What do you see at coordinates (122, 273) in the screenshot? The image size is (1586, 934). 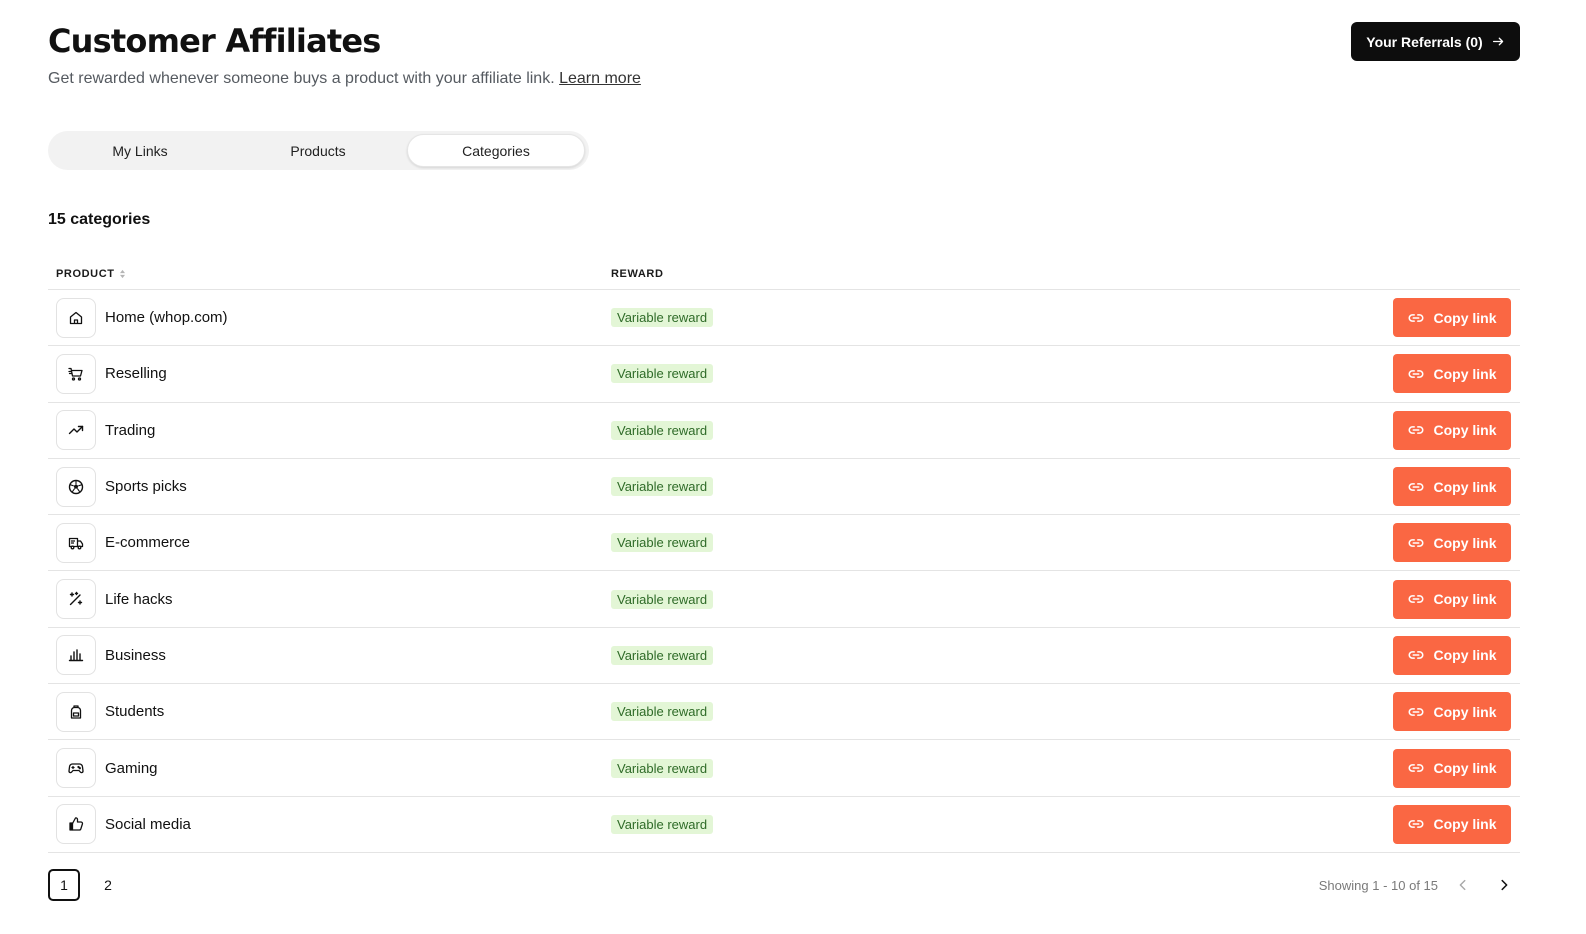 I see `sort-icon` at bounding box center [122, 273].